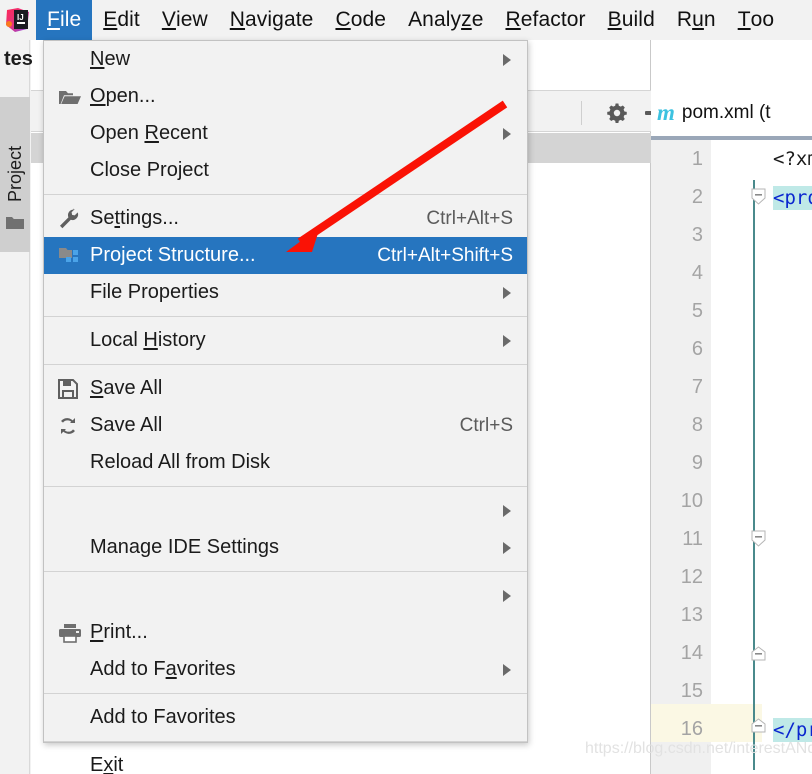 The height and width of the screenshot is (774, 812). What do you see at coordinates (445, 255) in the screenshot?
I see `menu-item-shortcut: Ctrl+Alt+Shift+S` at bounding box center [445, 255].